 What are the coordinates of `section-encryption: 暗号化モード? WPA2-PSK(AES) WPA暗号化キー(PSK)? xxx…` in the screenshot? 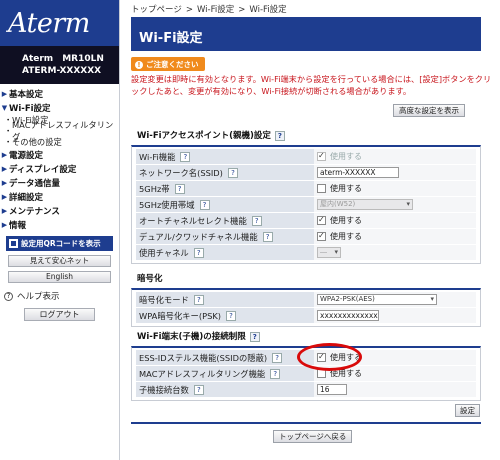 It's located at (306, 307).